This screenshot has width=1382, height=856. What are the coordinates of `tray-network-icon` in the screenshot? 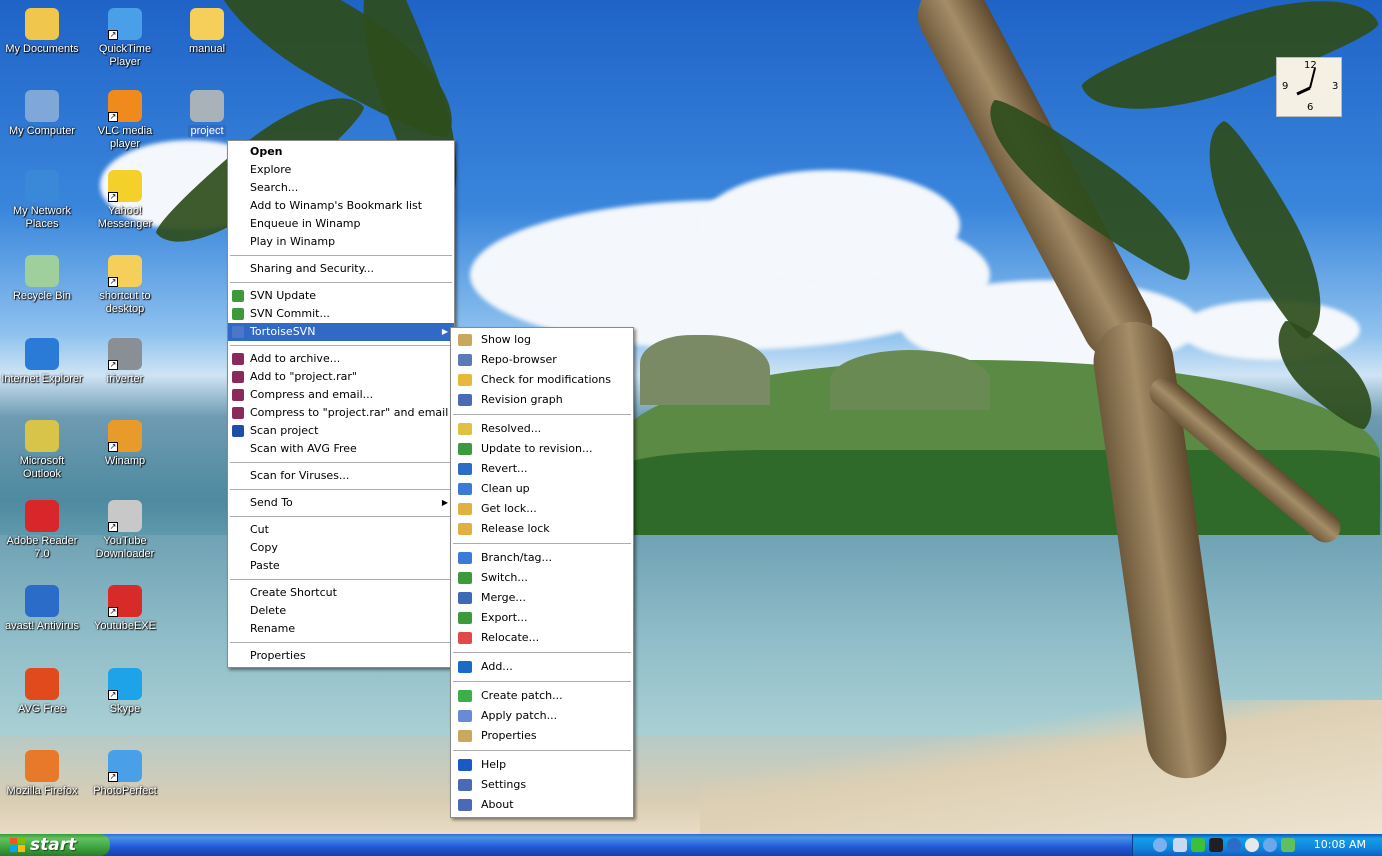 It's located at (1180, 845).